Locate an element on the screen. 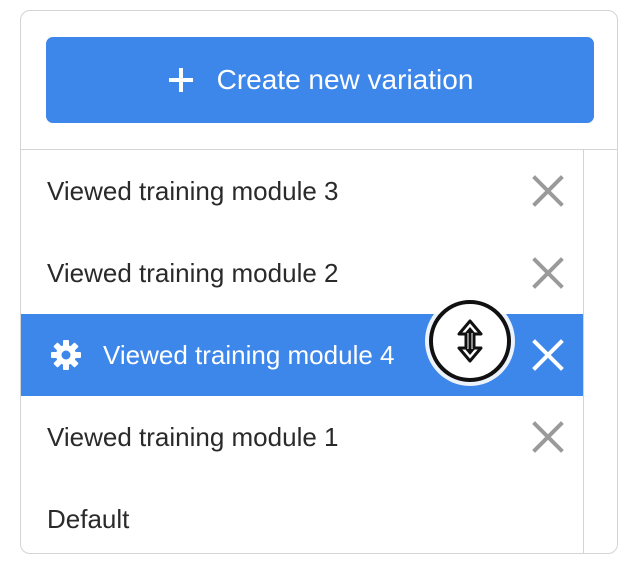 Image resolution: width=640 pixels, height=572 pixels. variation-item-default: Default is located at coordinates (302, 515).